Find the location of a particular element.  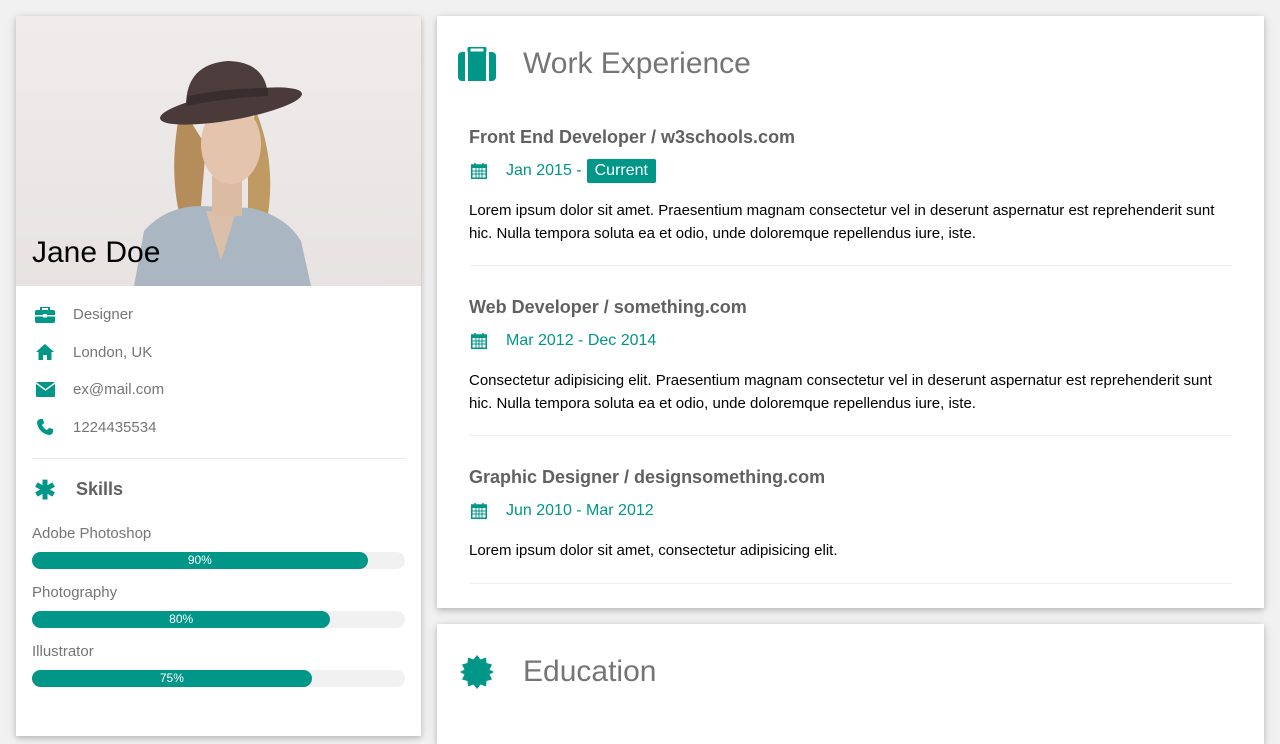

info-job: Designer is located at coordinates (218, 315).